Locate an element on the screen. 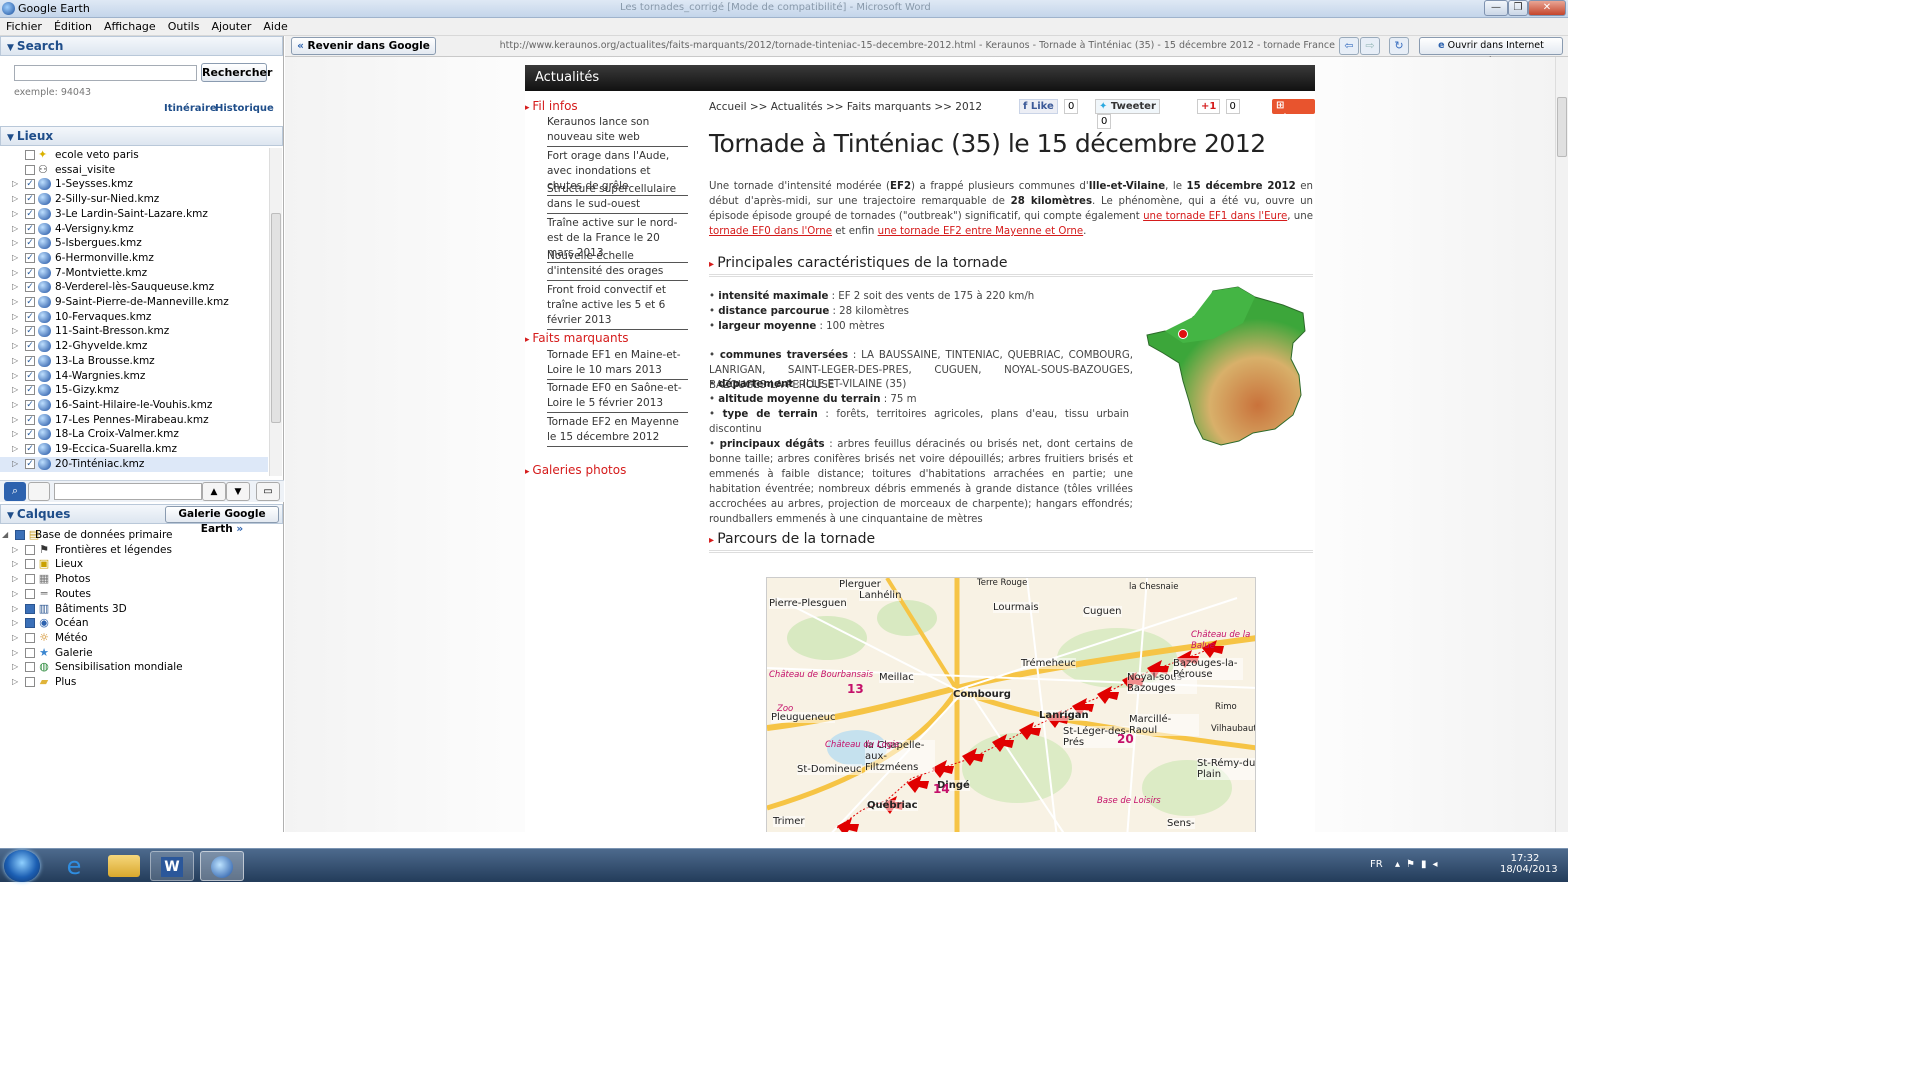 The image size is (1920, 1080). maximize-button: ❐ is located at coordinates (1518, 8).